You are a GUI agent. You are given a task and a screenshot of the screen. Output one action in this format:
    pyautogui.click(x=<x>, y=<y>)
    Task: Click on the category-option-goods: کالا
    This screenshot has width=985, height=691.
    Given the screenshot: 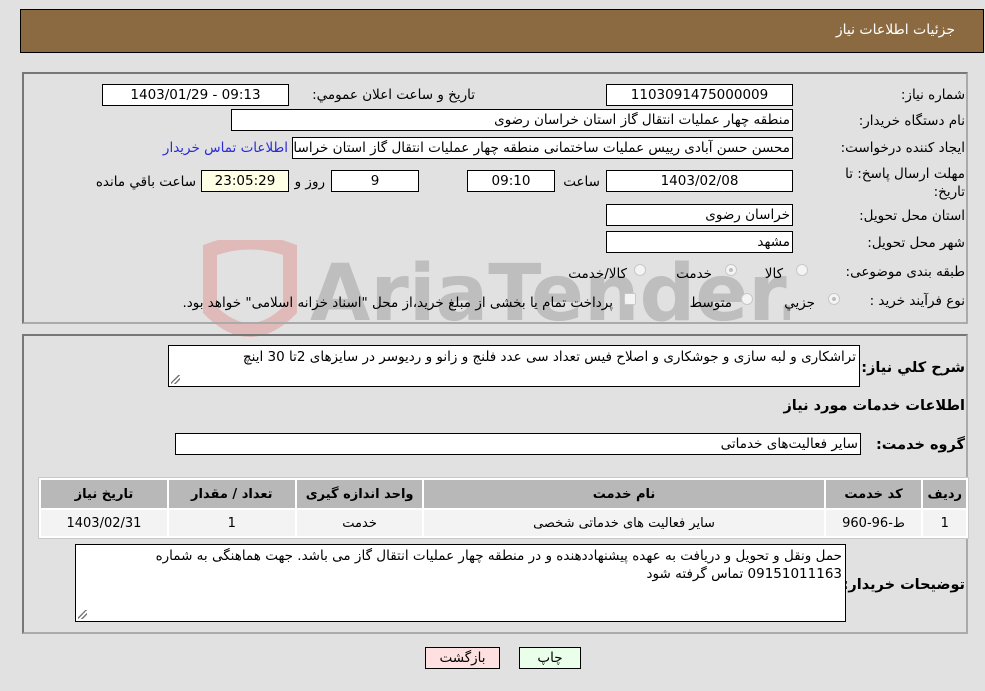 What is the action you would take?
    pyautogui.click(x=773, y=274)
    